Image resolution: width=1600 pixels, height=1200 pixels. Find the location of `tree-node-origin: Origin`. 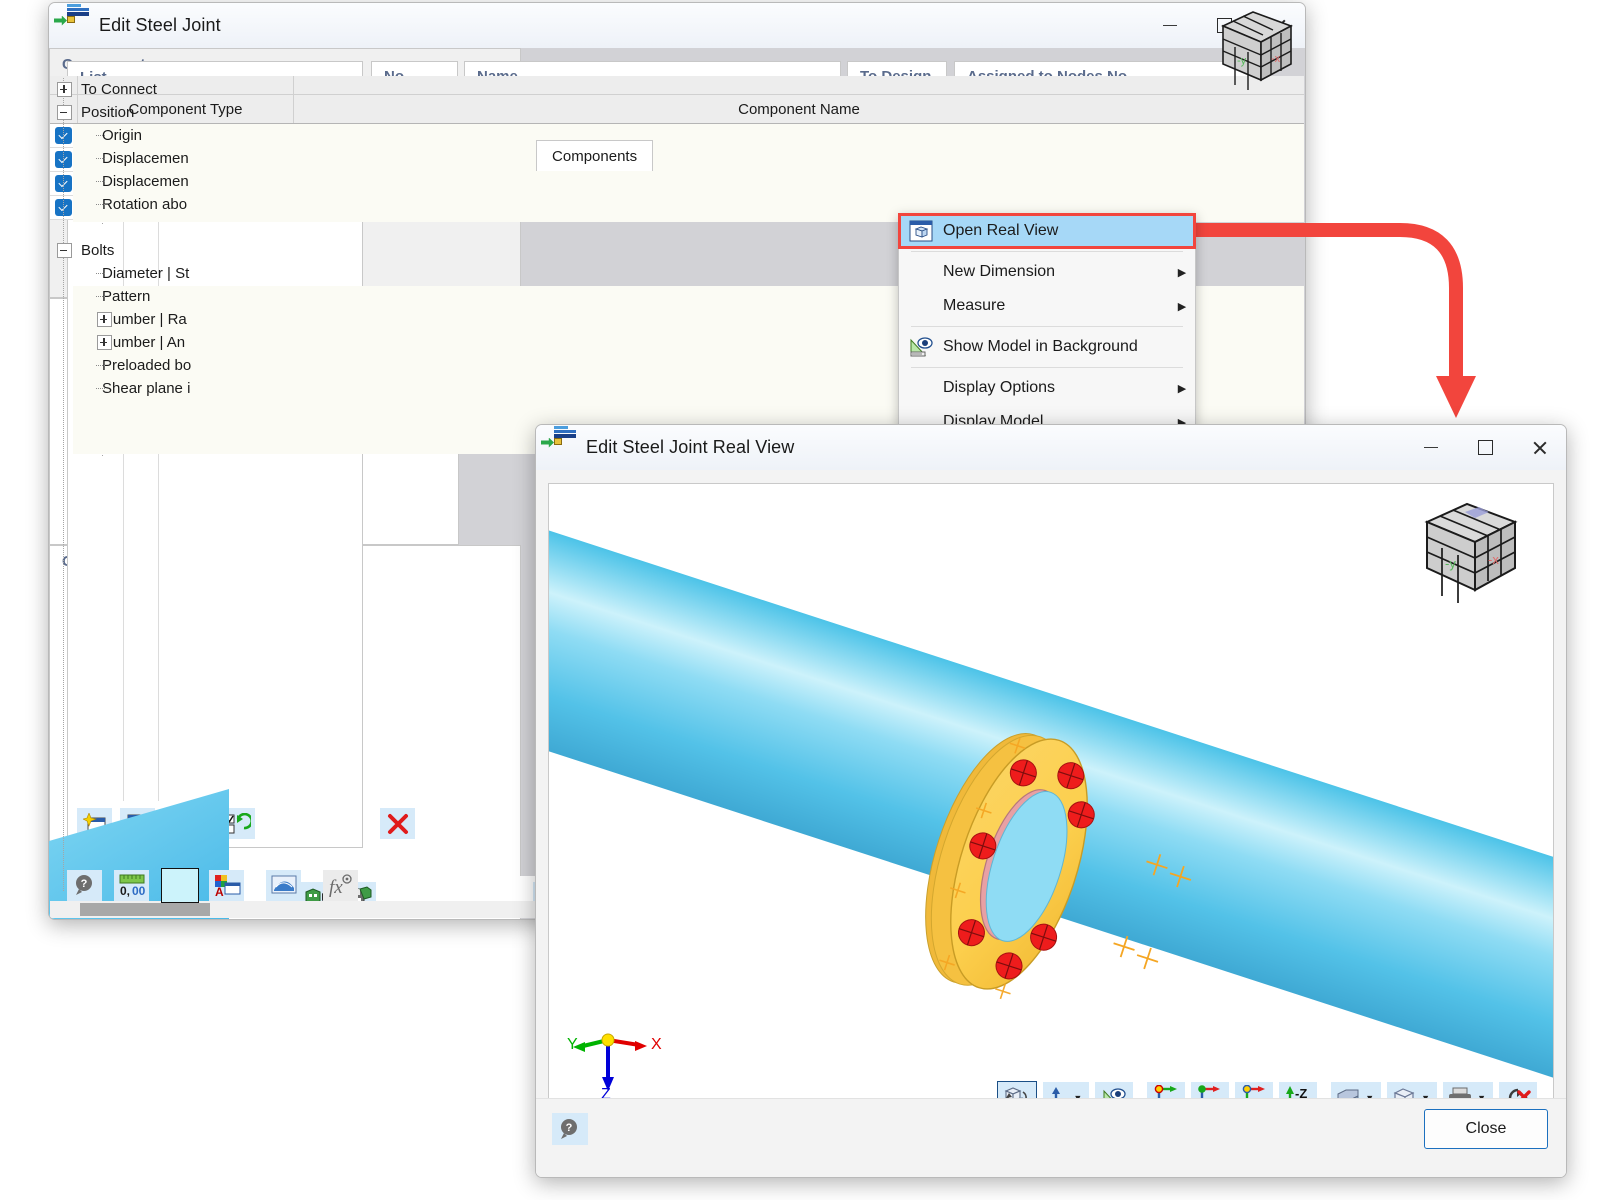

tree-node-origin: Origin is located at coordinates (677, 135).